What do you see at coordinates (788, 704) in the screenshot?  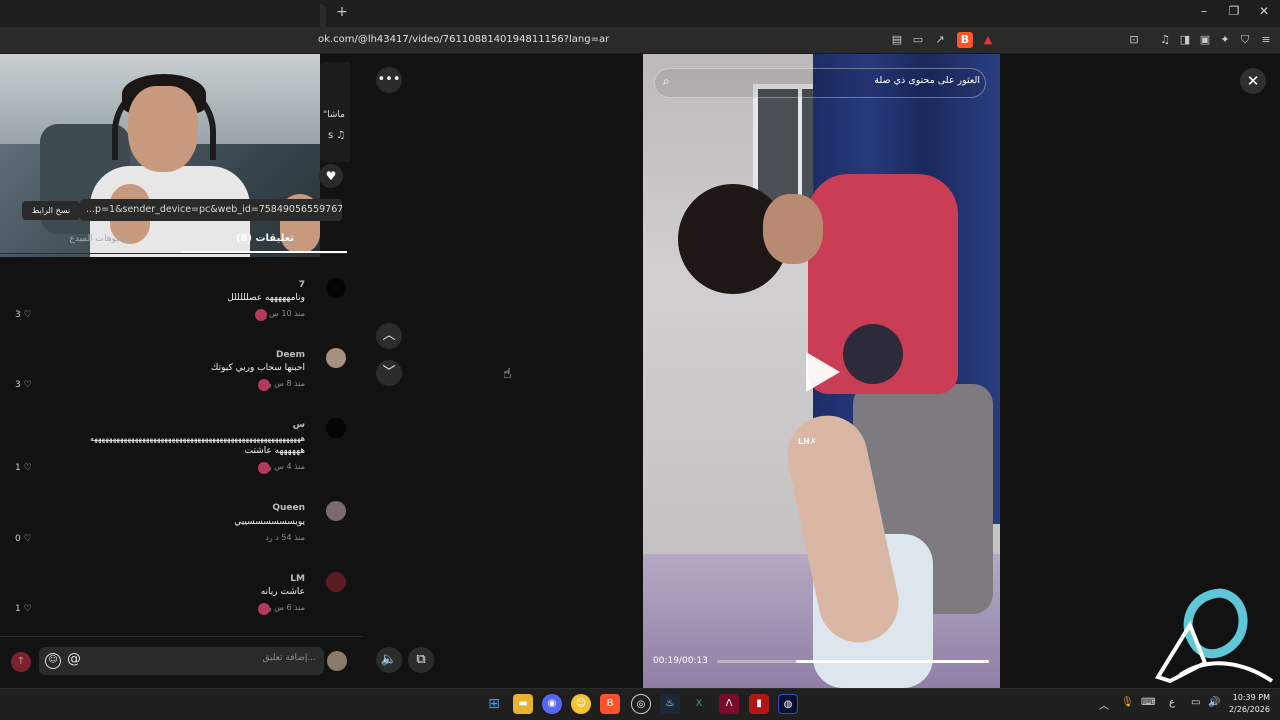 I see `app-icon-blue: ◍` at bounding box center [788, 704].